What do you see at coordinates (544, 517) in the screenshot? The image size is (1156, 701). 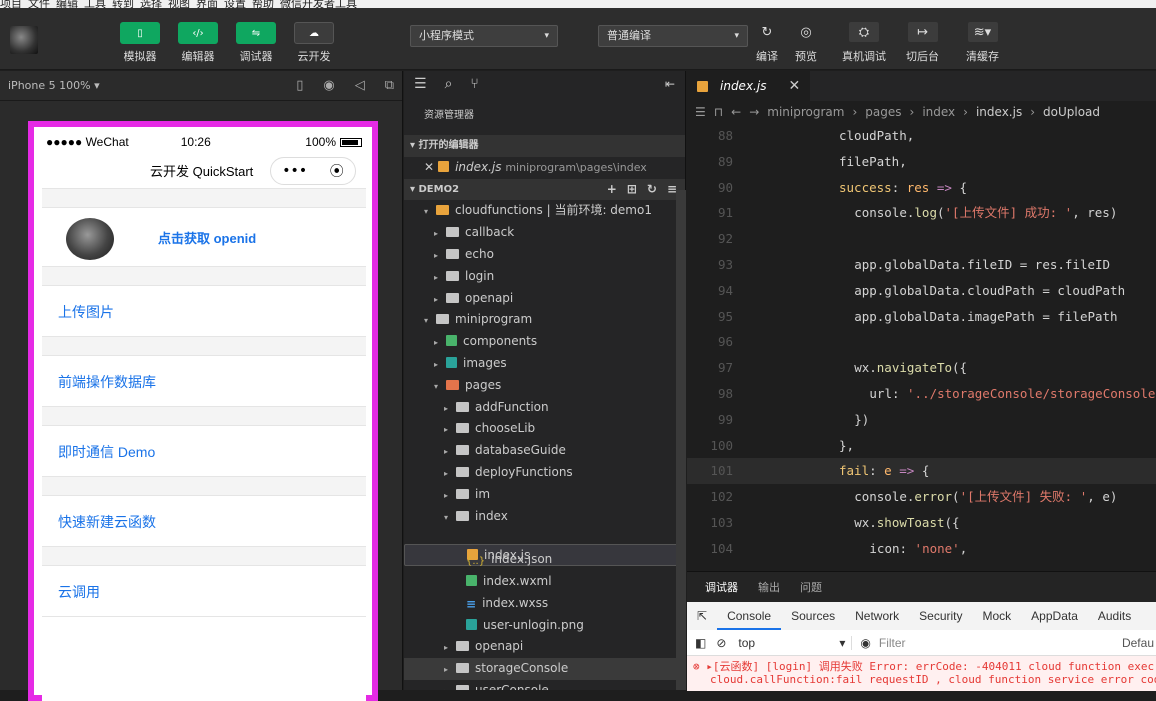 I see `tree-item: ▾ index` at bounding box center [544, 517].